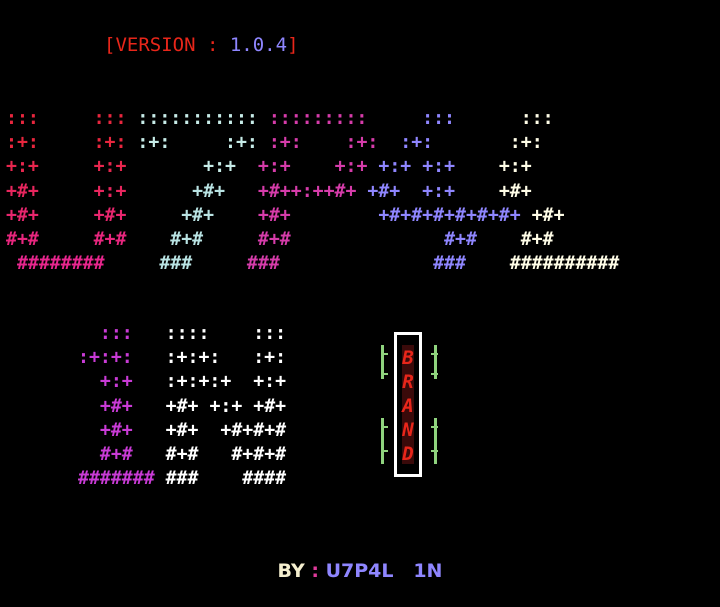  I want to click on byline-by: BY, so click(291, 571).